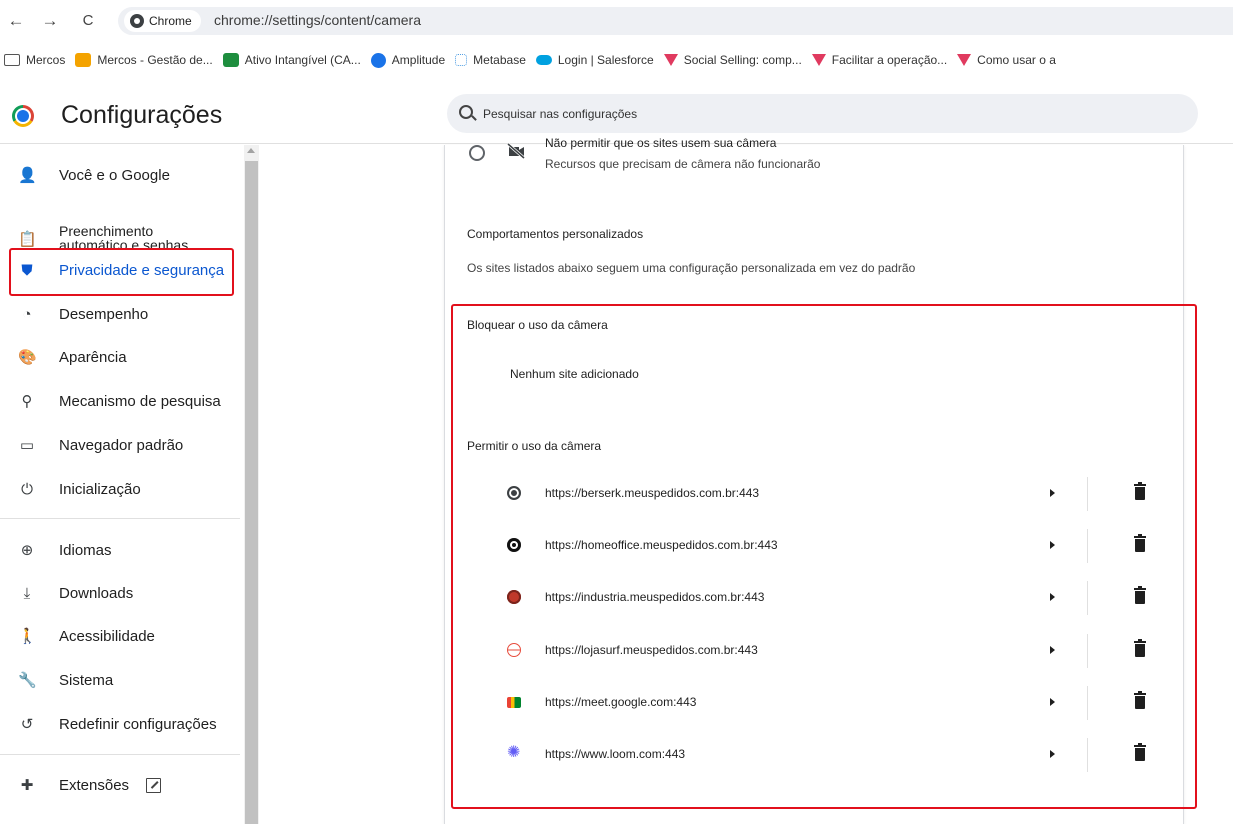  Describe the element at coordinates (104, 314) in the screenshot. I see `sidebar-item-label: Desempenho` at that location.